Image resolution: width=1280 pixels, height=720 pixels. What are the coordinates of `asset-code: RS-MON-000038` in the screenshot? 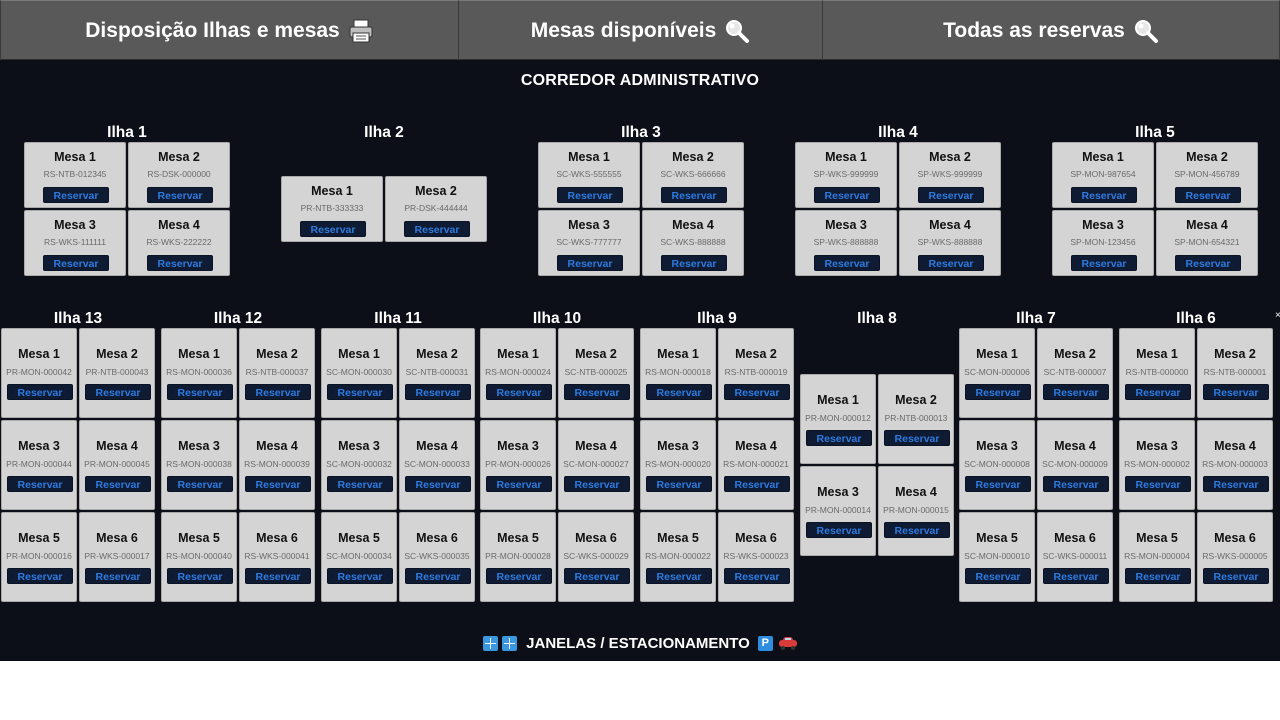 It's located at (199, 464).